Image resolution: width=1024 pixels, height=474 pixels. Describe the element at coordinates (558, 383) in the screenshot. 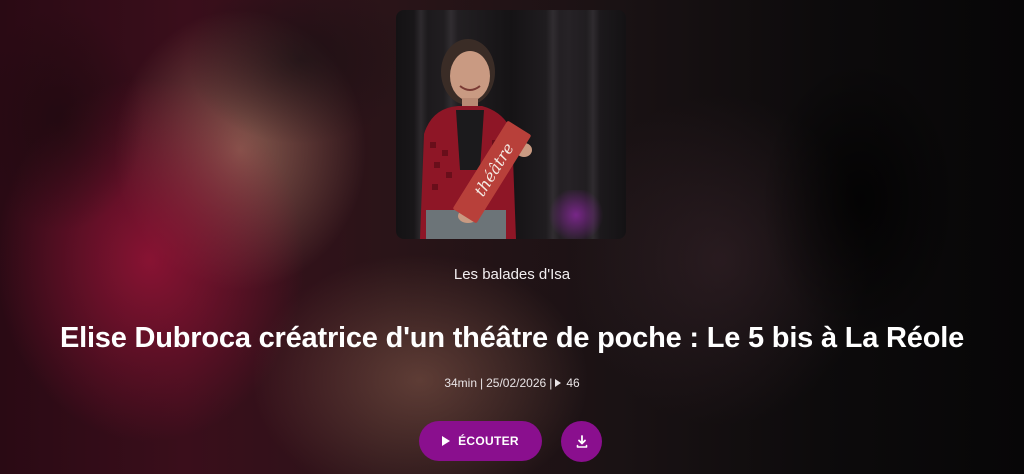

I see `play-count-icon` at that location.